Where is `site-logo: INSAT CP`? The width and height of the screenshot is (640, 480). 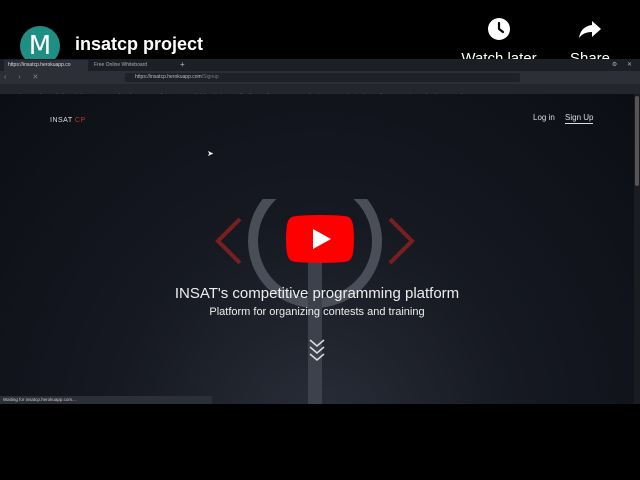 site-logo: INSAT CP is located at coordinates (68, 120).